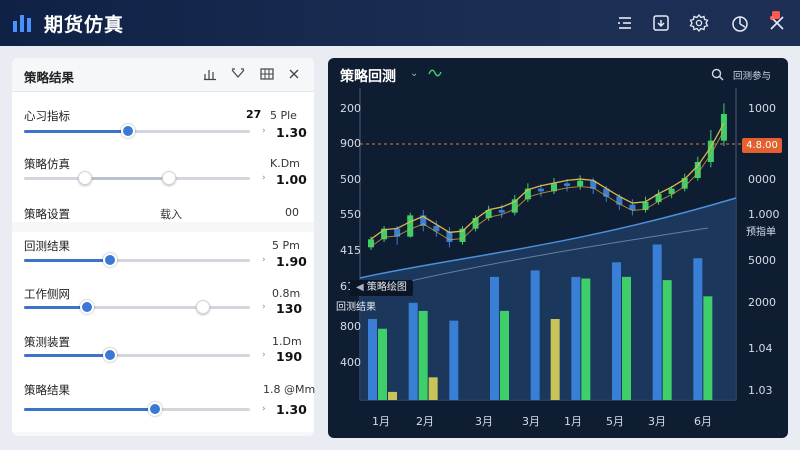  Describe the element at coordinates (254, 114) in the screenshot. I see `param-top-value: 27` at that location.